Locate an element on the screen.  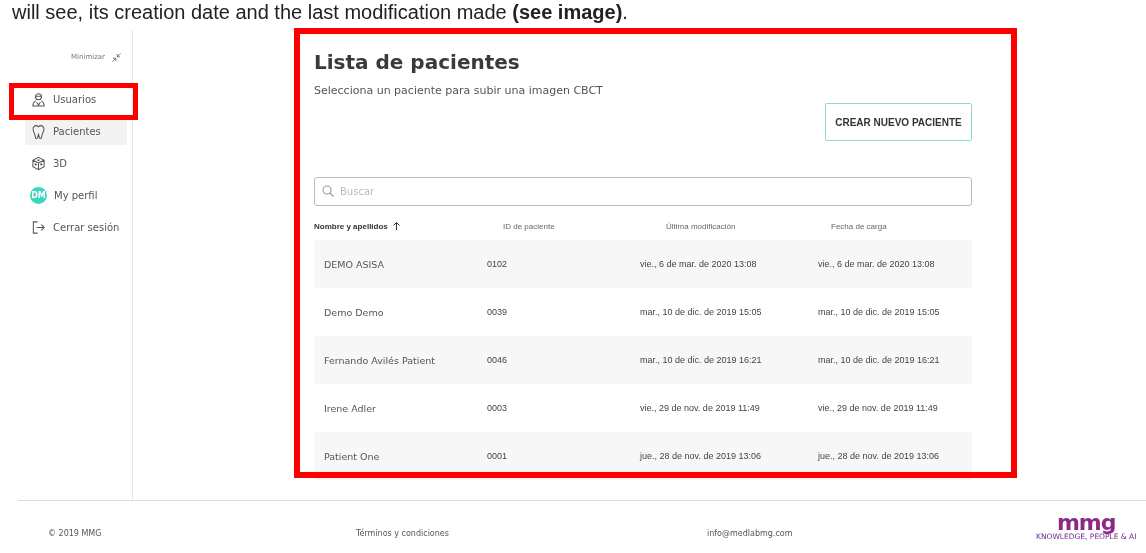
tooth-icon is located at coordinates (38, 131).